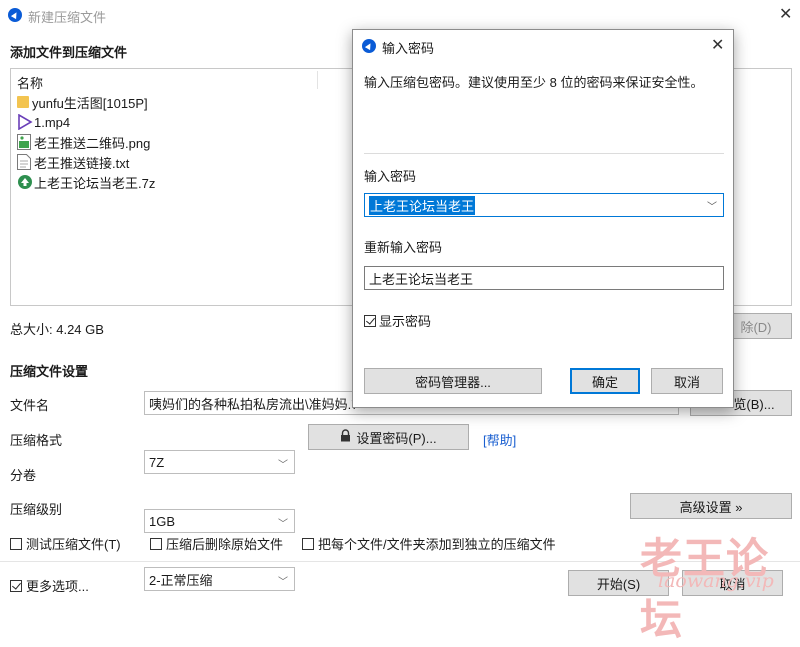  What do you see at coordinates (82, 163) in the screenshot?
I see `file-name: 老王推送链接.txt` at bounding box center [82, 163].